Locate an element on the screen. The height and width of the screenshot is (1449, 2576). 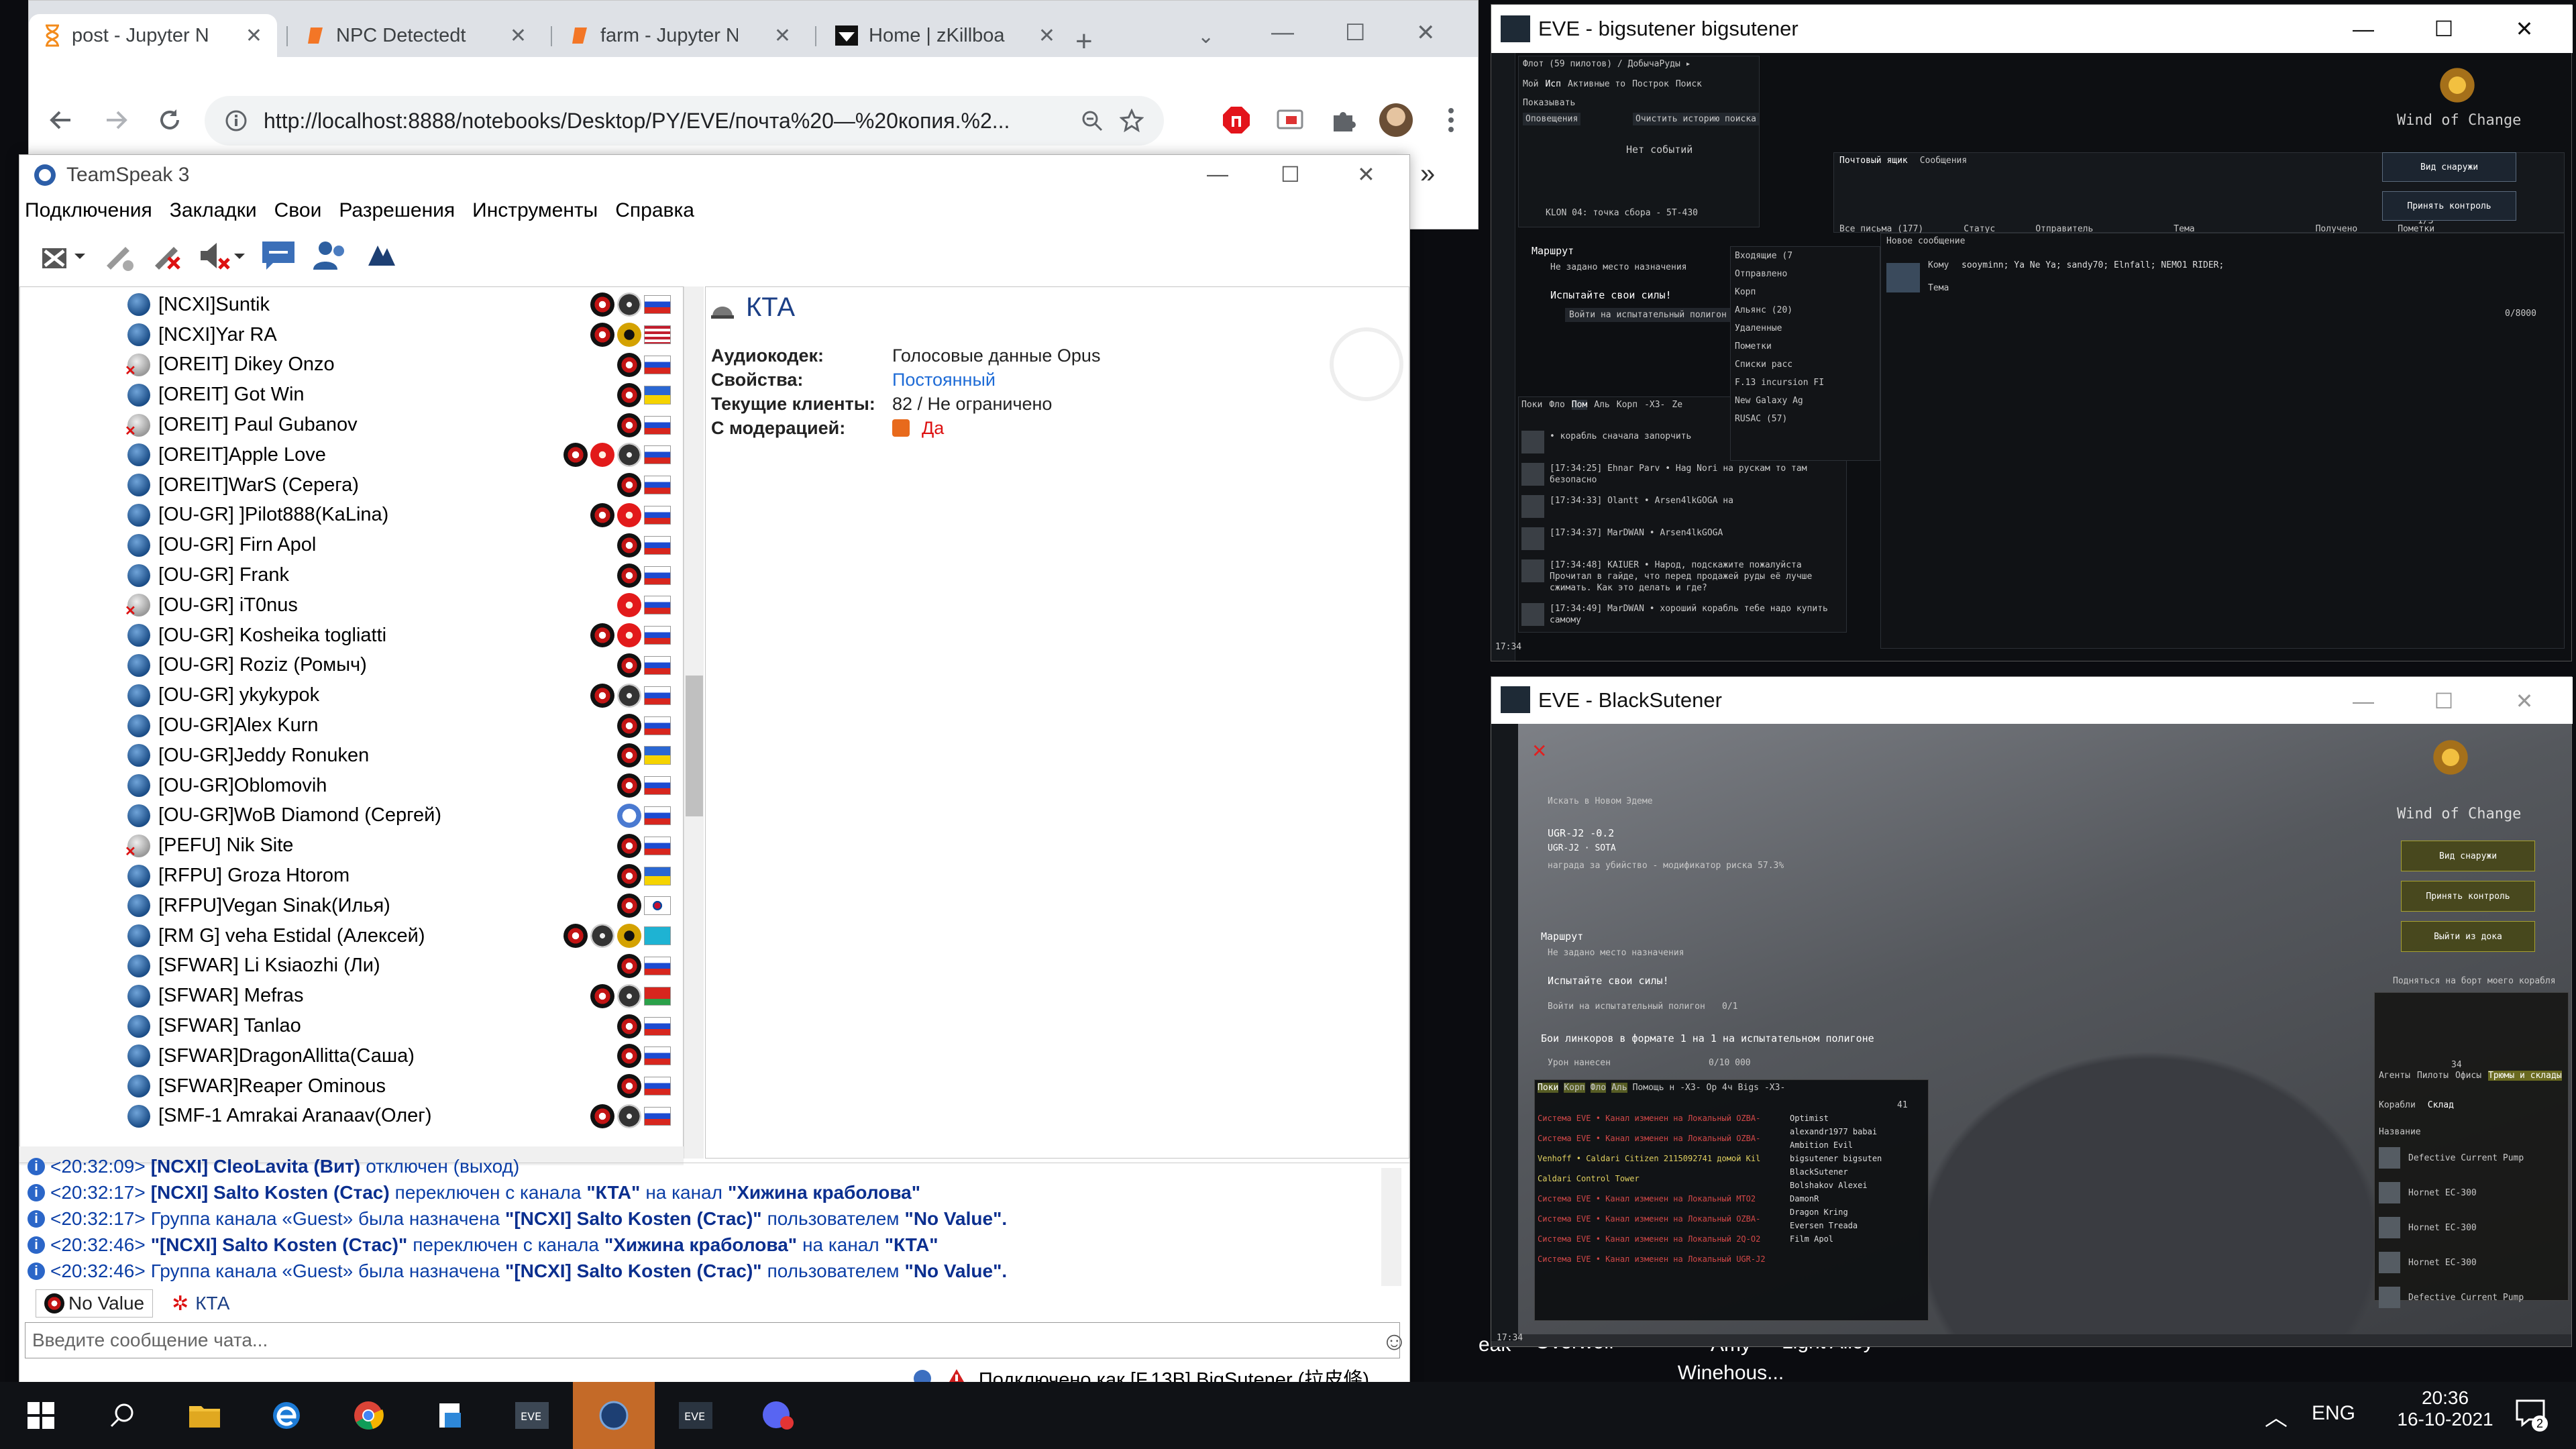
client-row: [NCXI]Suntik is located at coordinates (345, 305).